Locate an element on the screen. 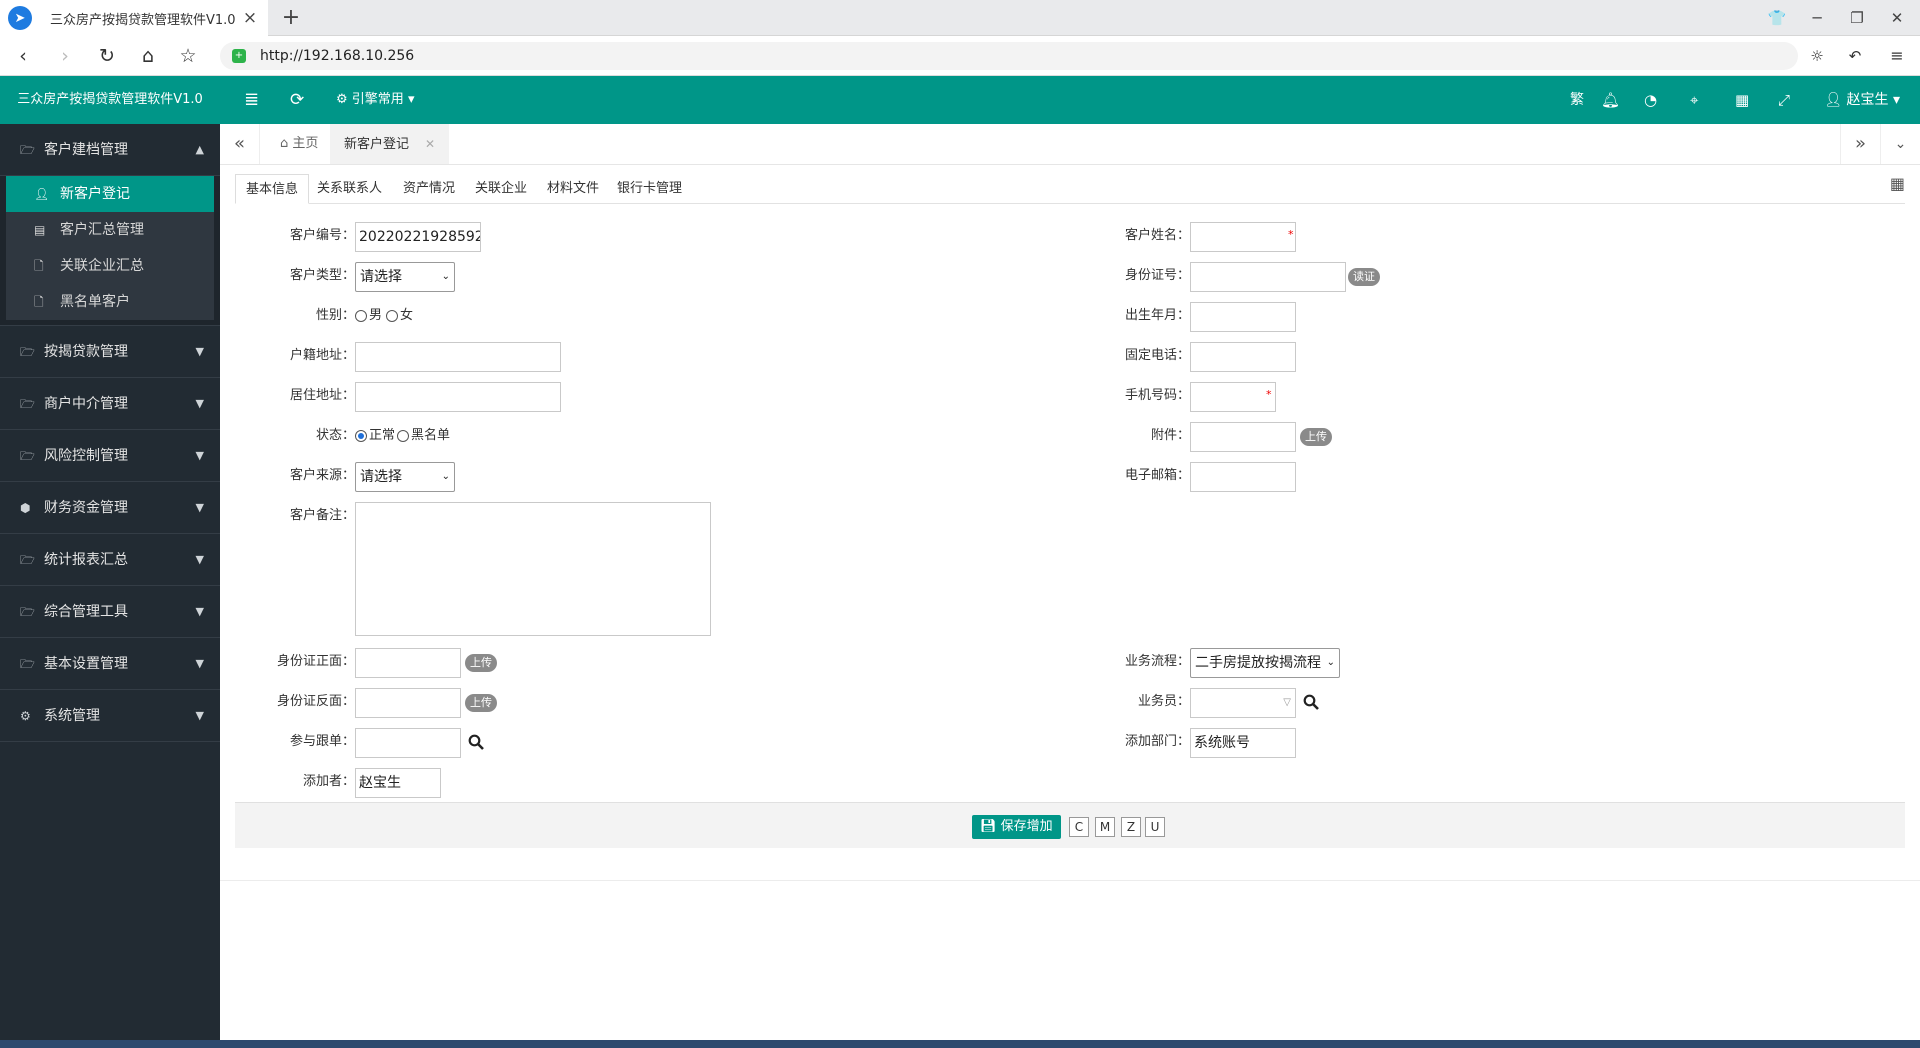 This screenshot has width=1920, height=1048. tab-materials: 材料文件 is located at coordinates (573, 189).